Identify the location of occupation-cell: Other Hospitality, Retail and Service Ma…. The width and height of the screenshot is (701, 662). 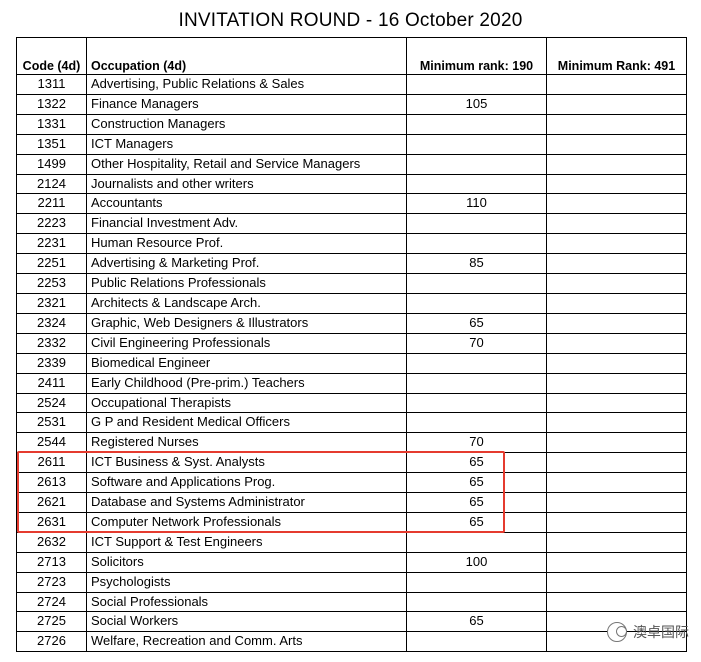
(246, 164).